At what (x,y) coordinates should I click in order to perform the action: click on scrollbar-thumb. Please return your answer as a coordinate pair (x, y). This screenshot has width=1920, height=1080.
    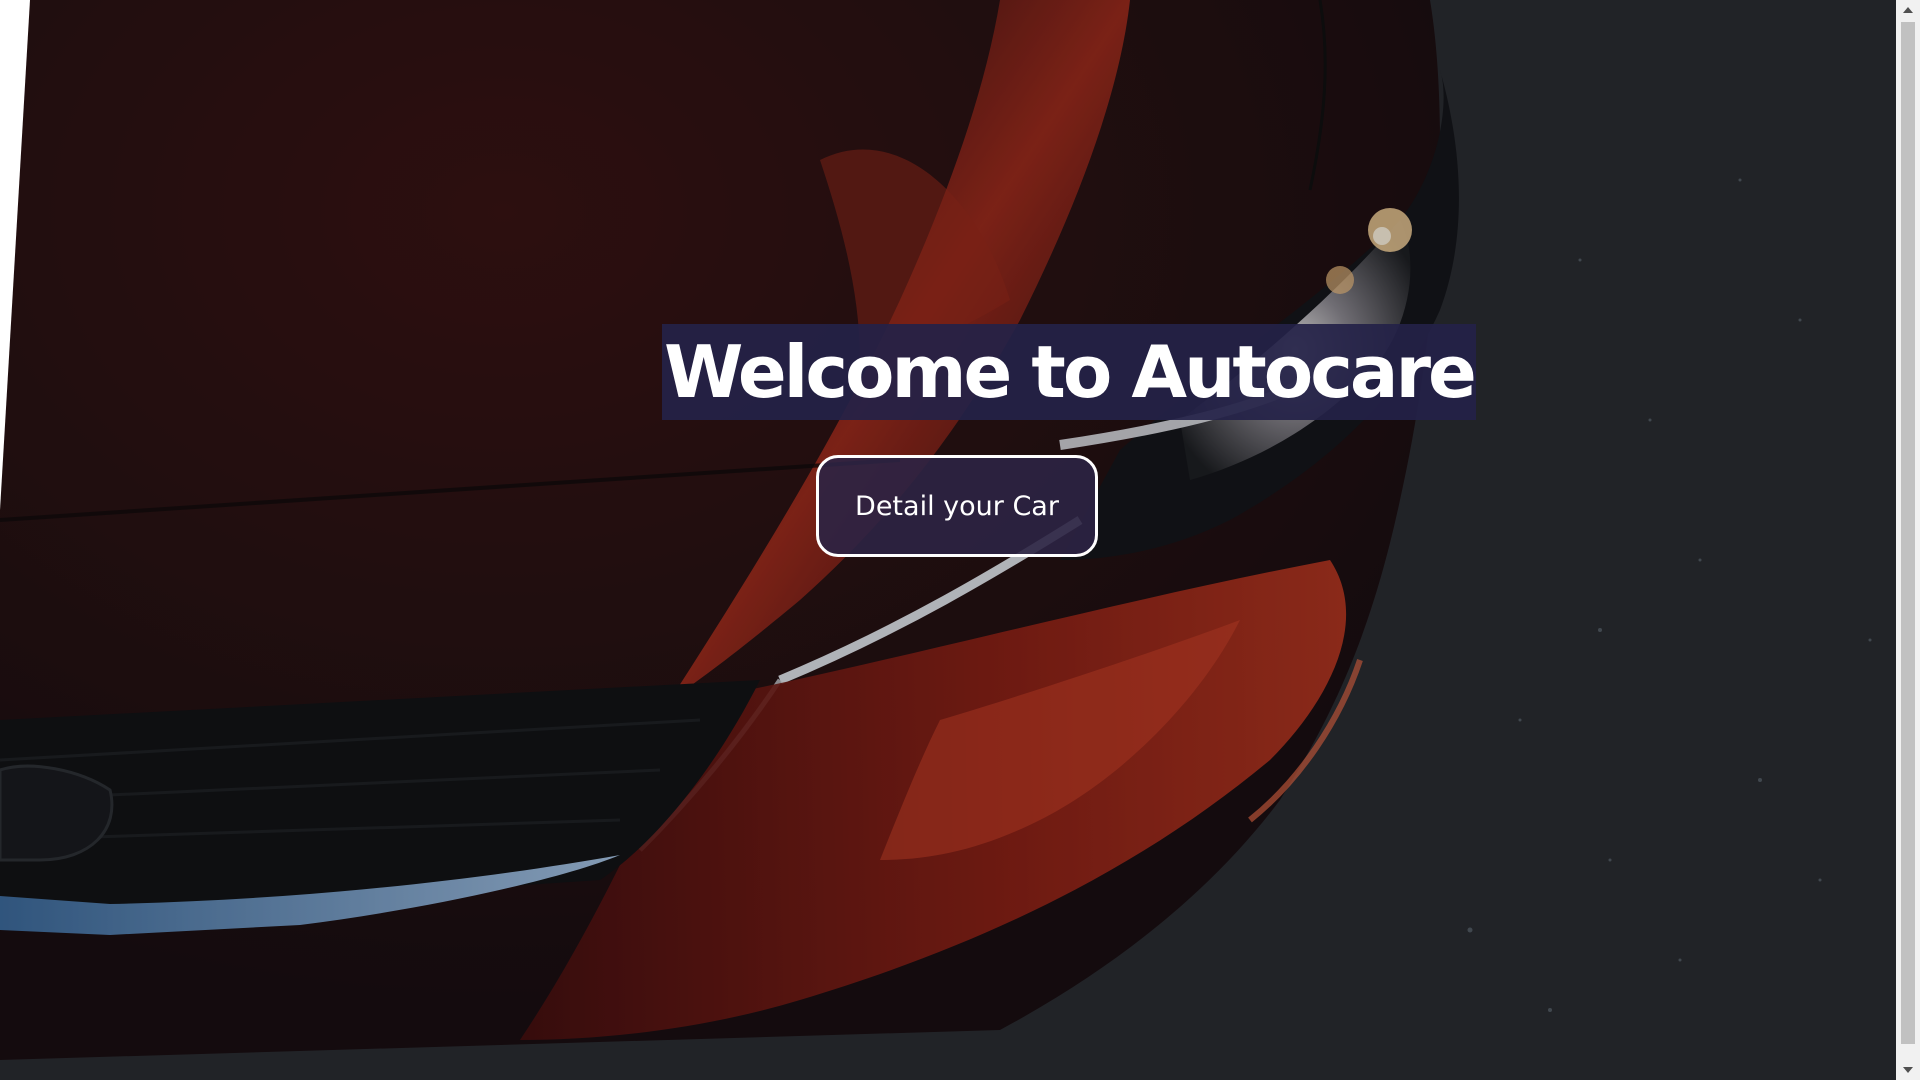
    Looking at the image, I should click on (1908, 533).